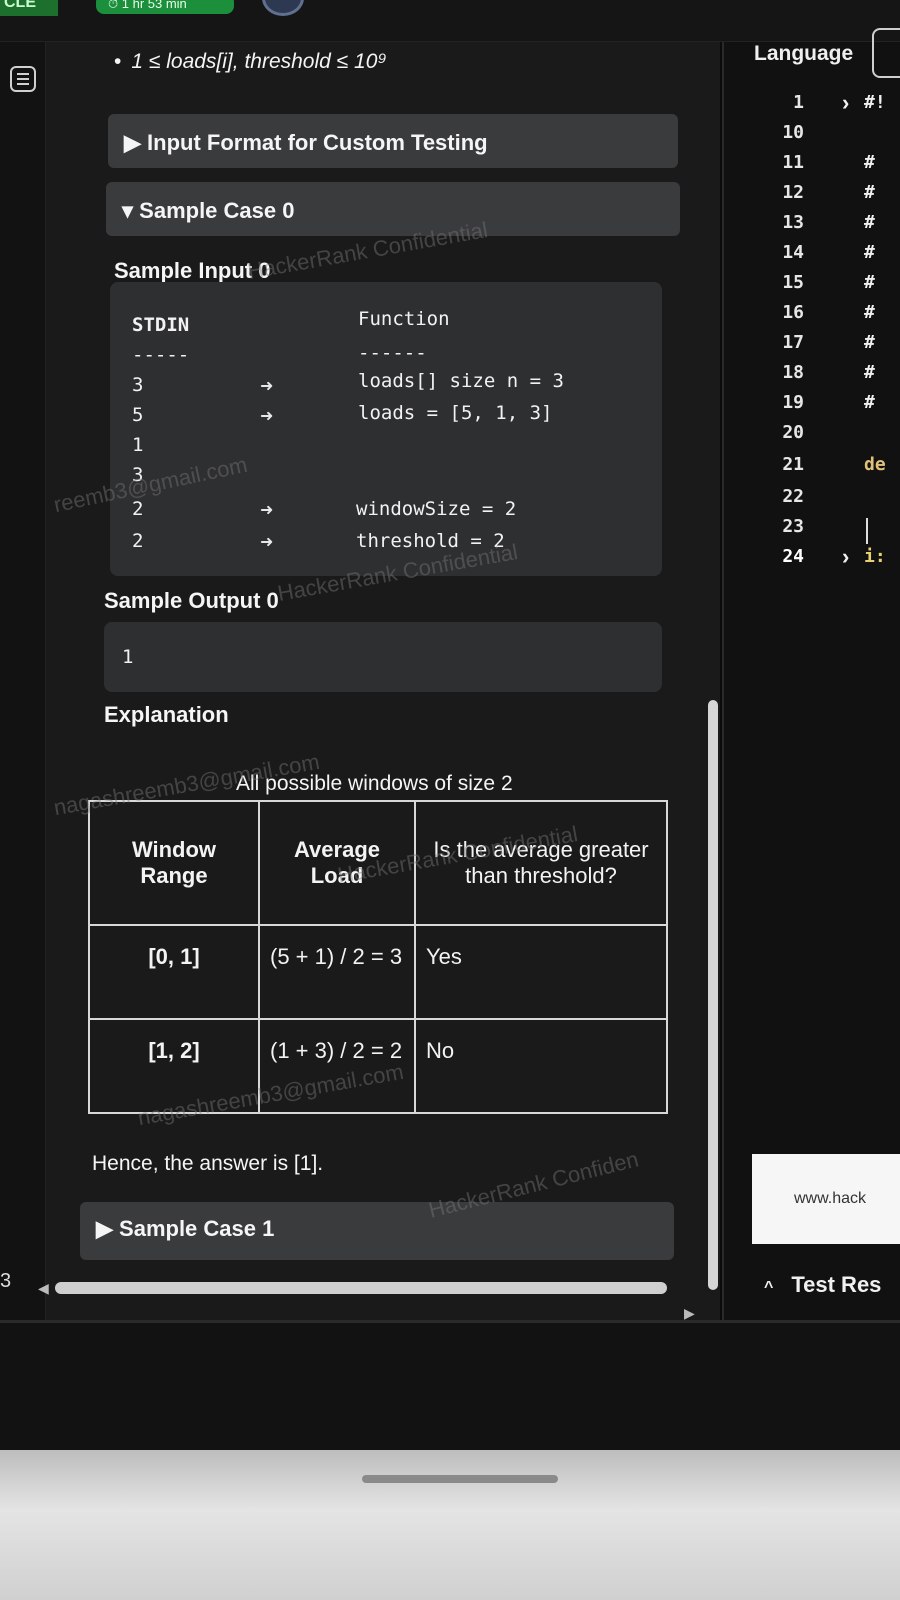 The height and width of the screenshot is (1600, 900). What do you see at coordinates (793, 402) in the screenshot?
I see `line-number: 19` at bounding box center [793, 402].